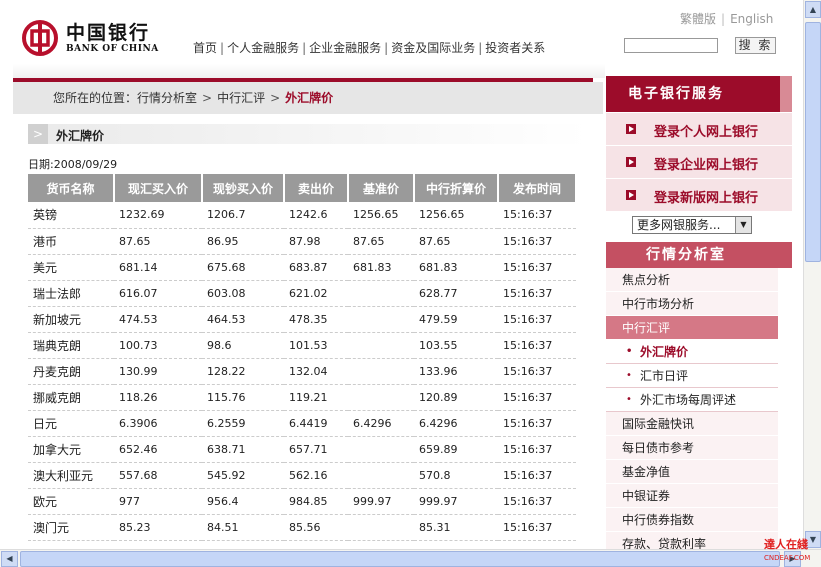 This screenshot has width=821, height=567. What do you see at coordinates (706, 165) in the screenshot?
I see `ebank-link-label: 登录企业网上银行` at bounding box center [706, 165].